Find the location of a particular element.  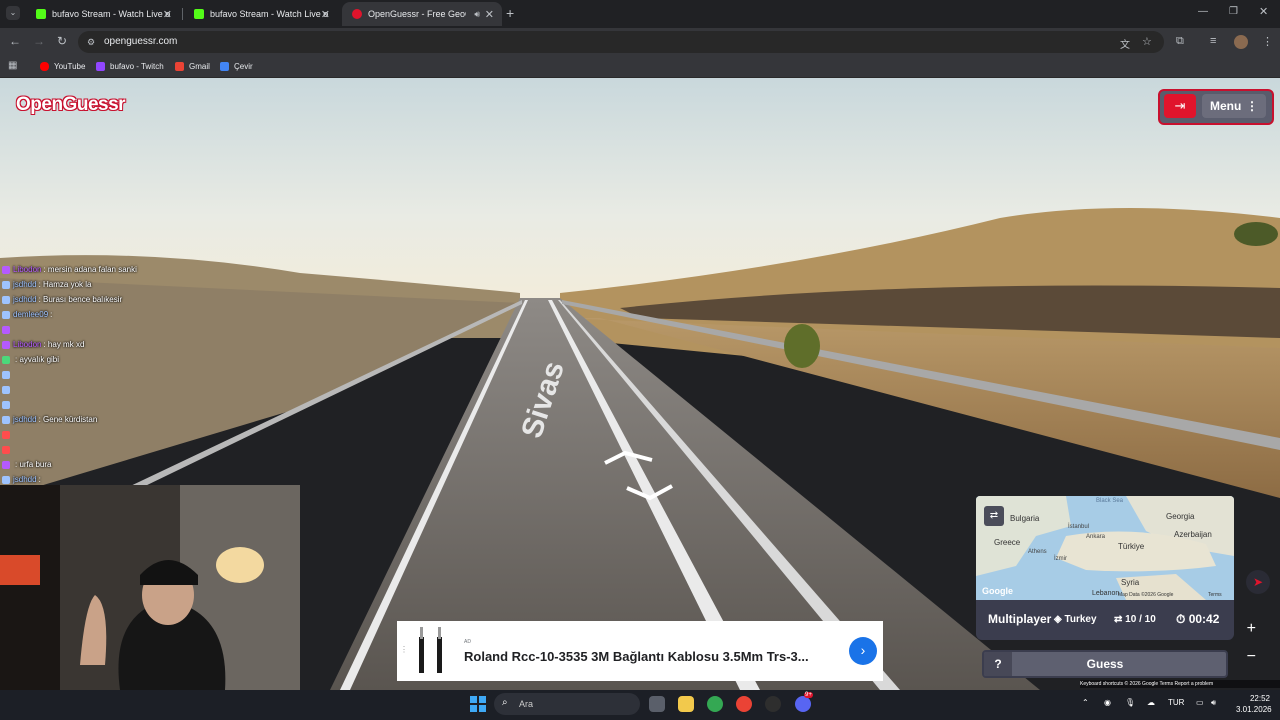

google-logo: Google is located at coordinates (997, 591).